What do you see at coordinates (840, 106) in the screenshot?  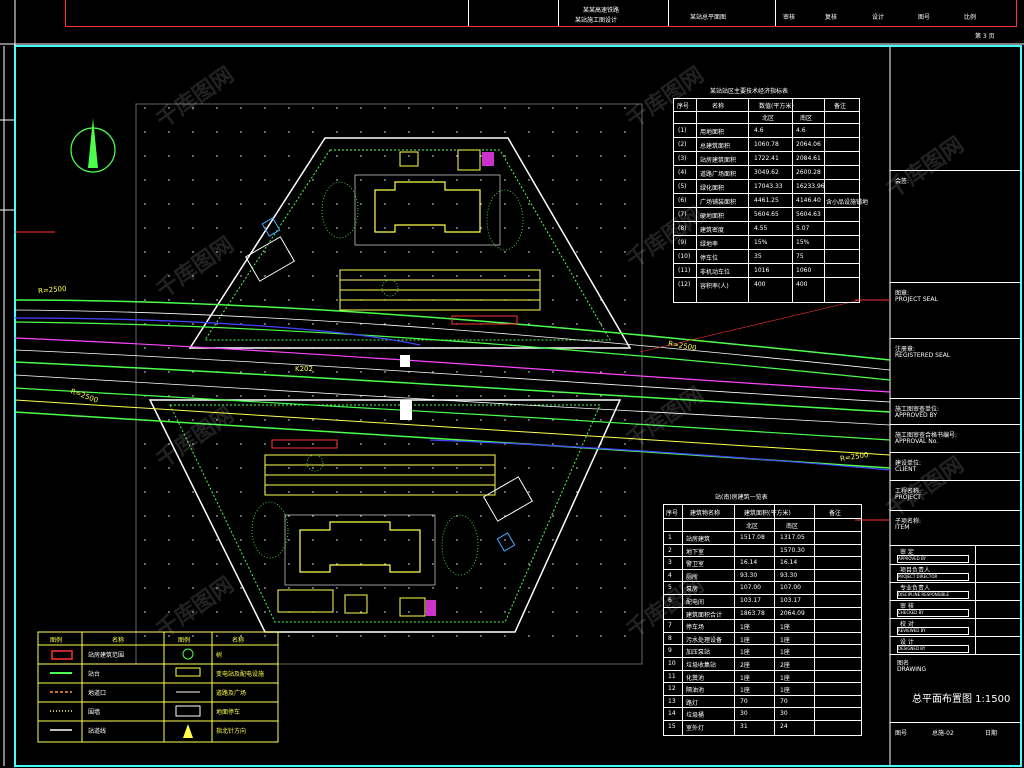 I see `stats-header-note: 备注` at bounding box center [840, 106].